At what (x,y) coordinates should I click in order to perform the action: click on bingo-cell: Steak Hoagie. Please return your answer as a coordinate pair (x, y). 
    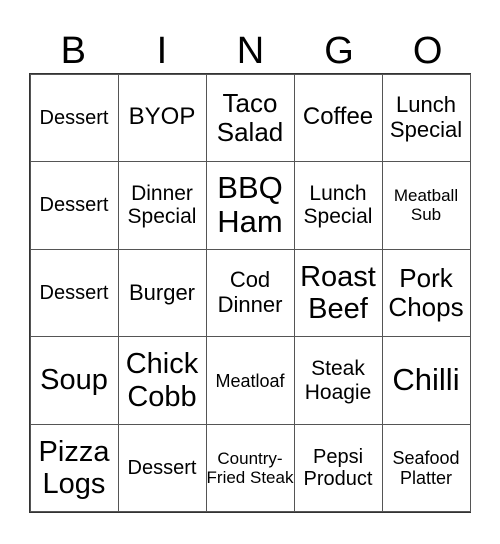
    Looking at the image, I should click on (338, 380).